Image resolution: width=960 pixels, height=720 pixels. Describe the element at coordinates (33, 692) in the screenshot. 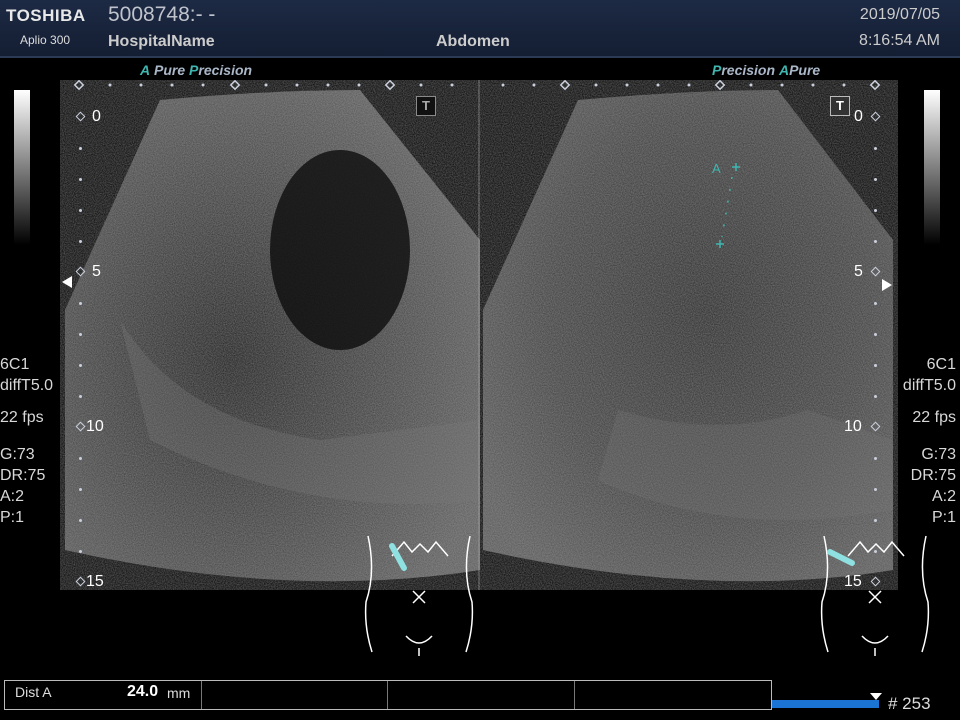

I see `measurement-label: Dist A` at that location.